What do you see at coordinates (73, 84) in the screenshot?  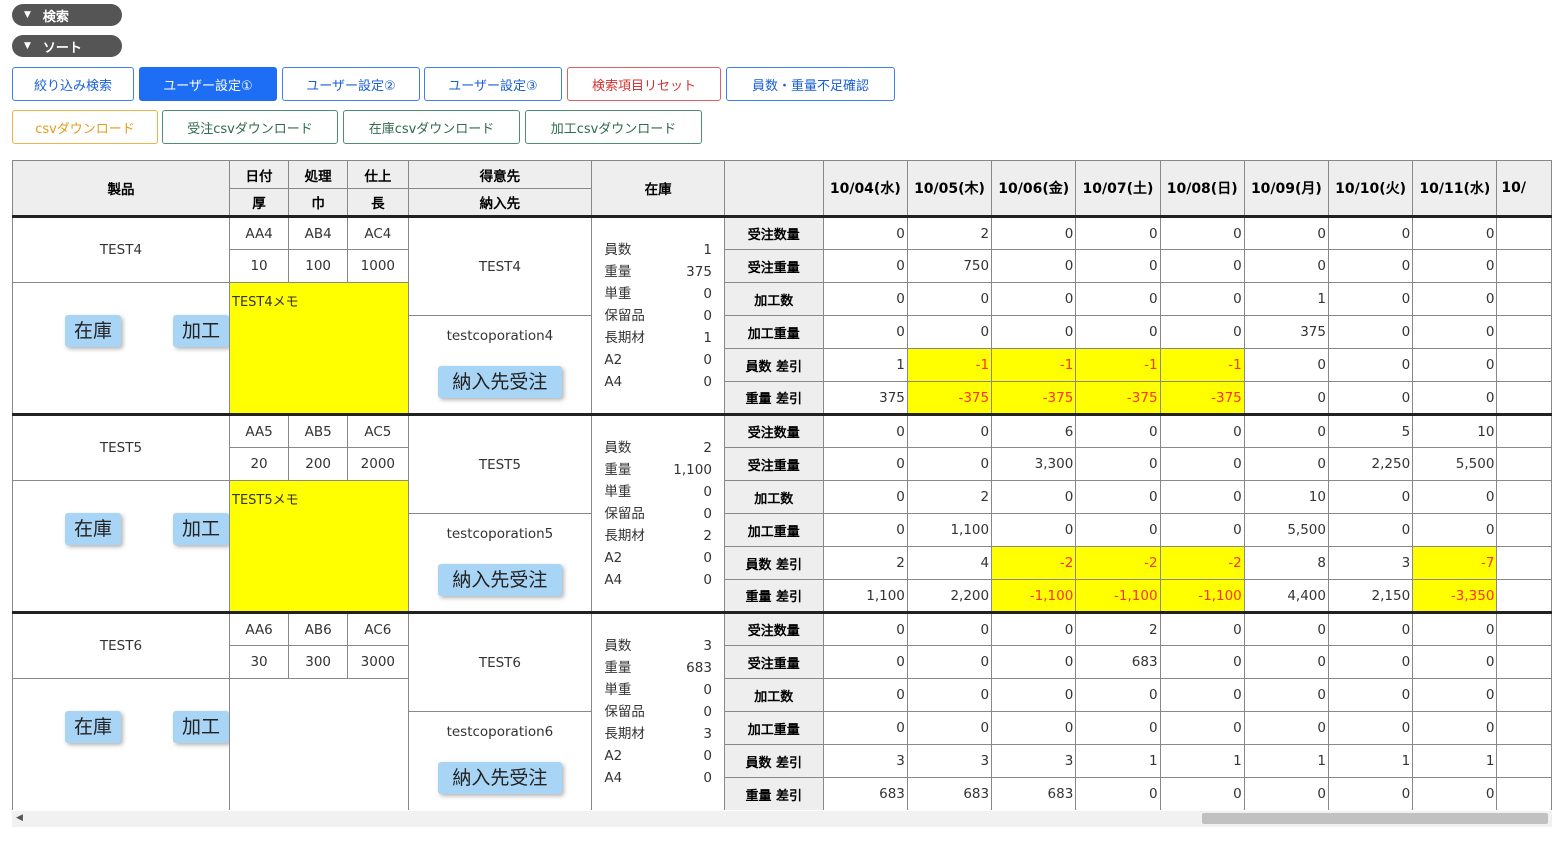 I see `button-btn-row1-0: 絞り込み検索` at bounding box center [73, 84].